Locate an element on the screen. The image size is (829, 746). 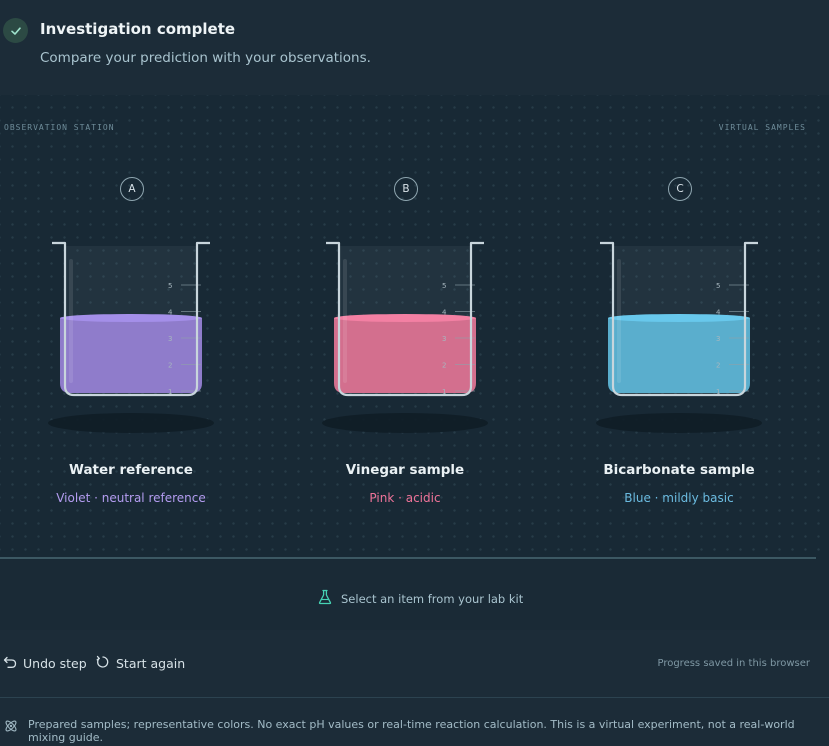
progress-saved-note: Progress saved in this browser is located at coordinates (733, 663).